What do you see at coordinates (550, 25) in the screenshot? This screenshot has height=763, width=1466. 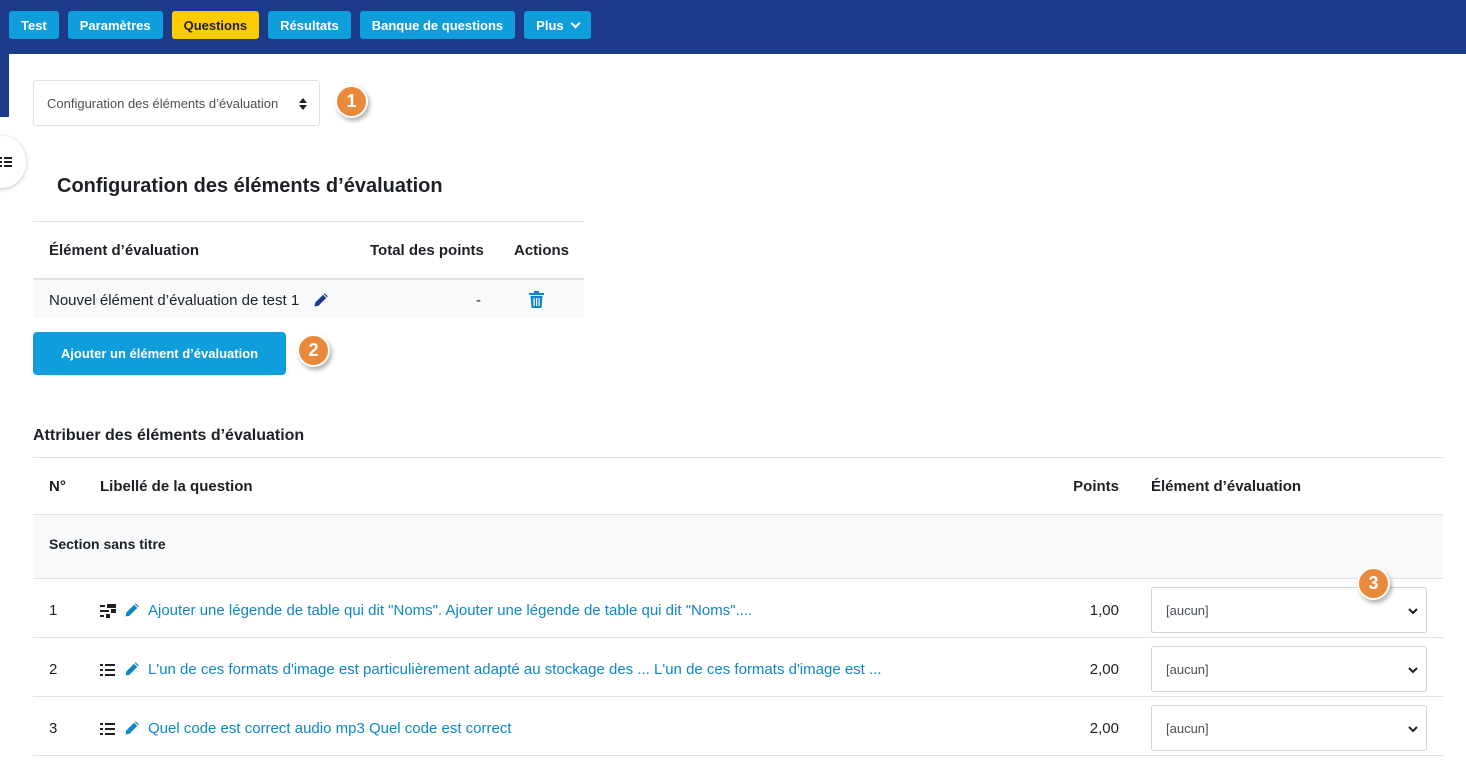 I see `tab-plus-label: Plus` at bounding box center [550, 25].